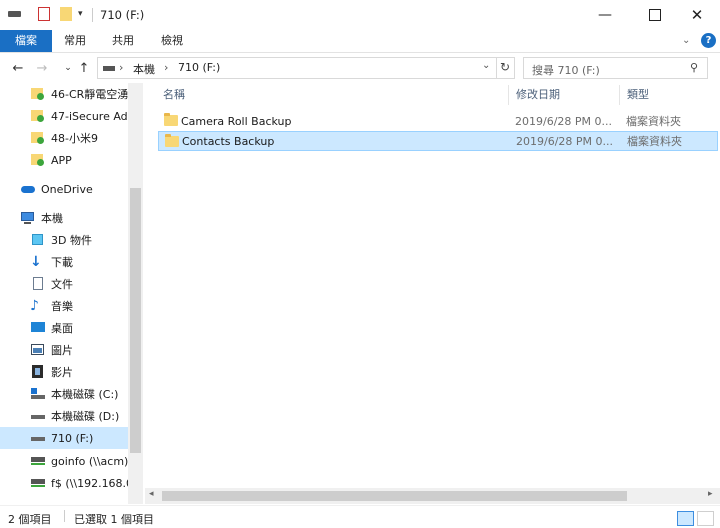 This screenshot has width=720, height=528. Describe the element at coordinates (710, 494) in the screenshot. I see `scroll-right-icon: ▸` at that location.